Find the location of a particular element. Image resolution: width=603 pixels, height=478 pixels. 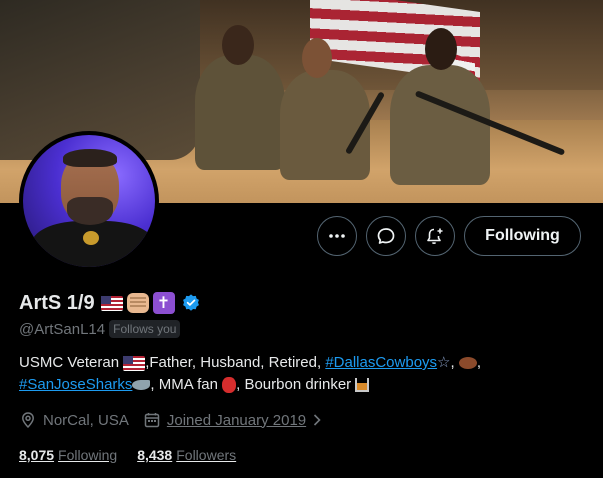

avatar-beard is located at coordinates (90, 211).